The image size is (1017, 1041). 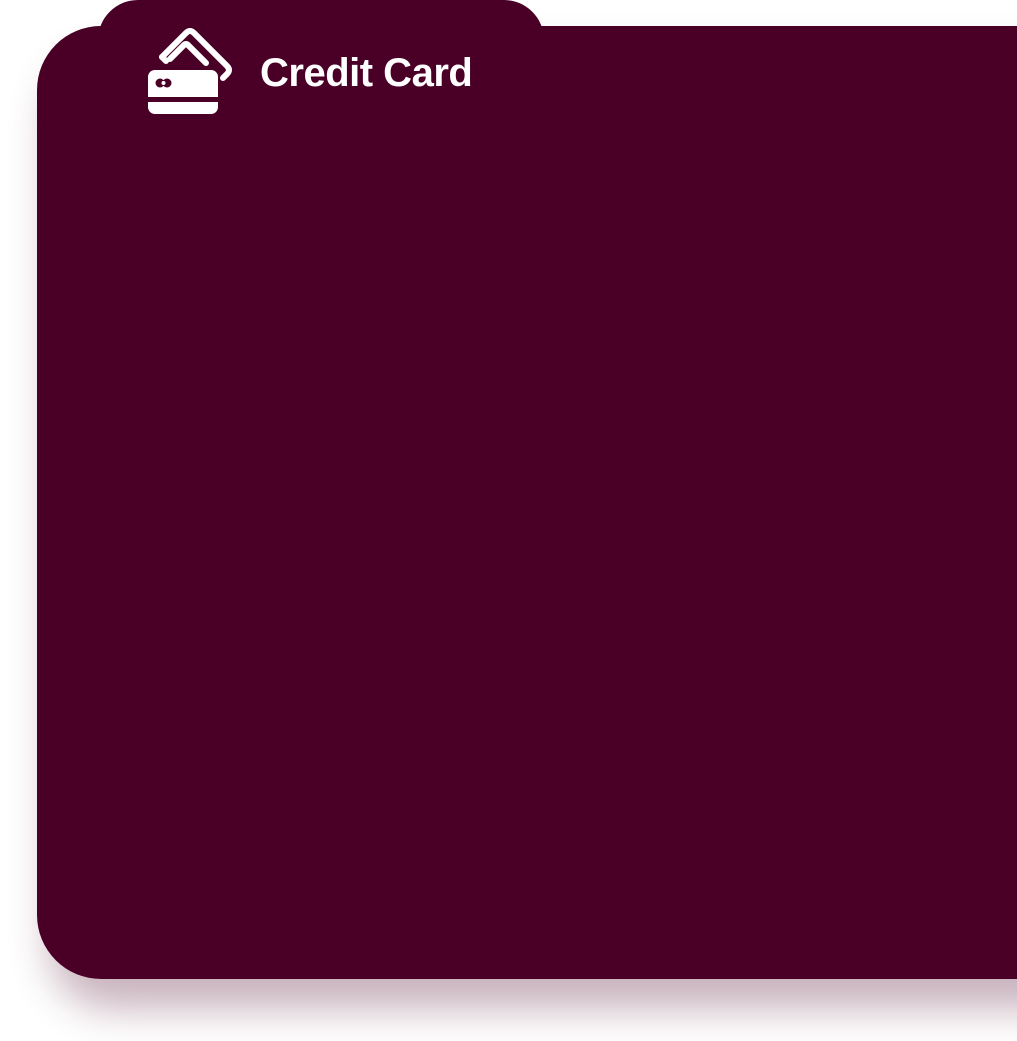 I want to click on card-title: Credit Card, so click(x=366, y=73).